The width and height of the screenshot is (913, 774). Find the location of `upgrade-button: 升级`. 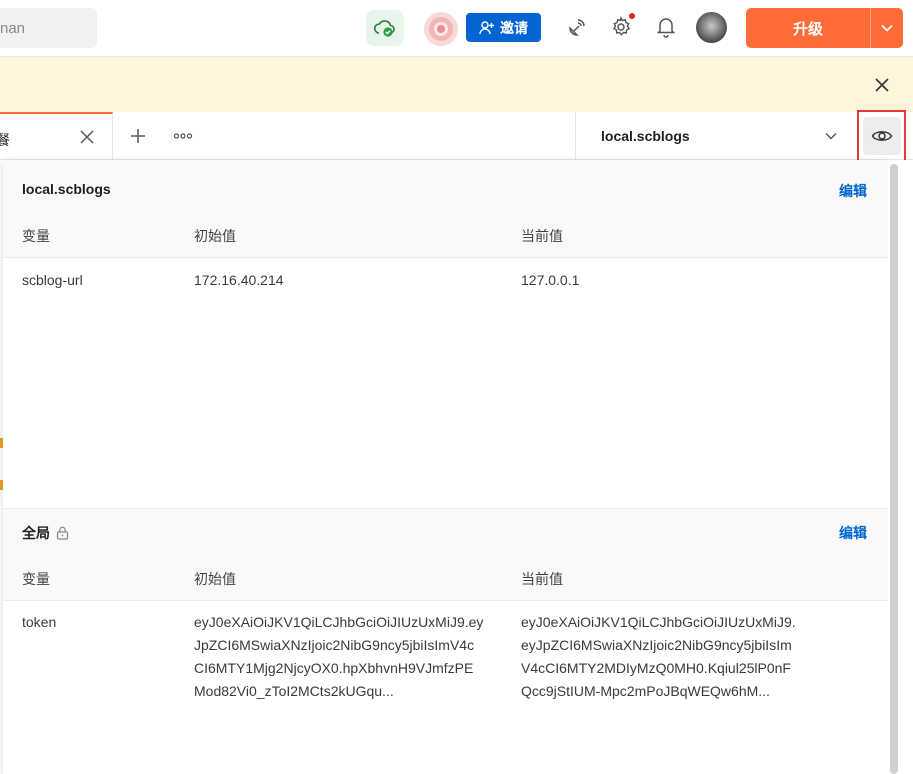

upgrade-button: 升级 is located at coordinates (824, 28).